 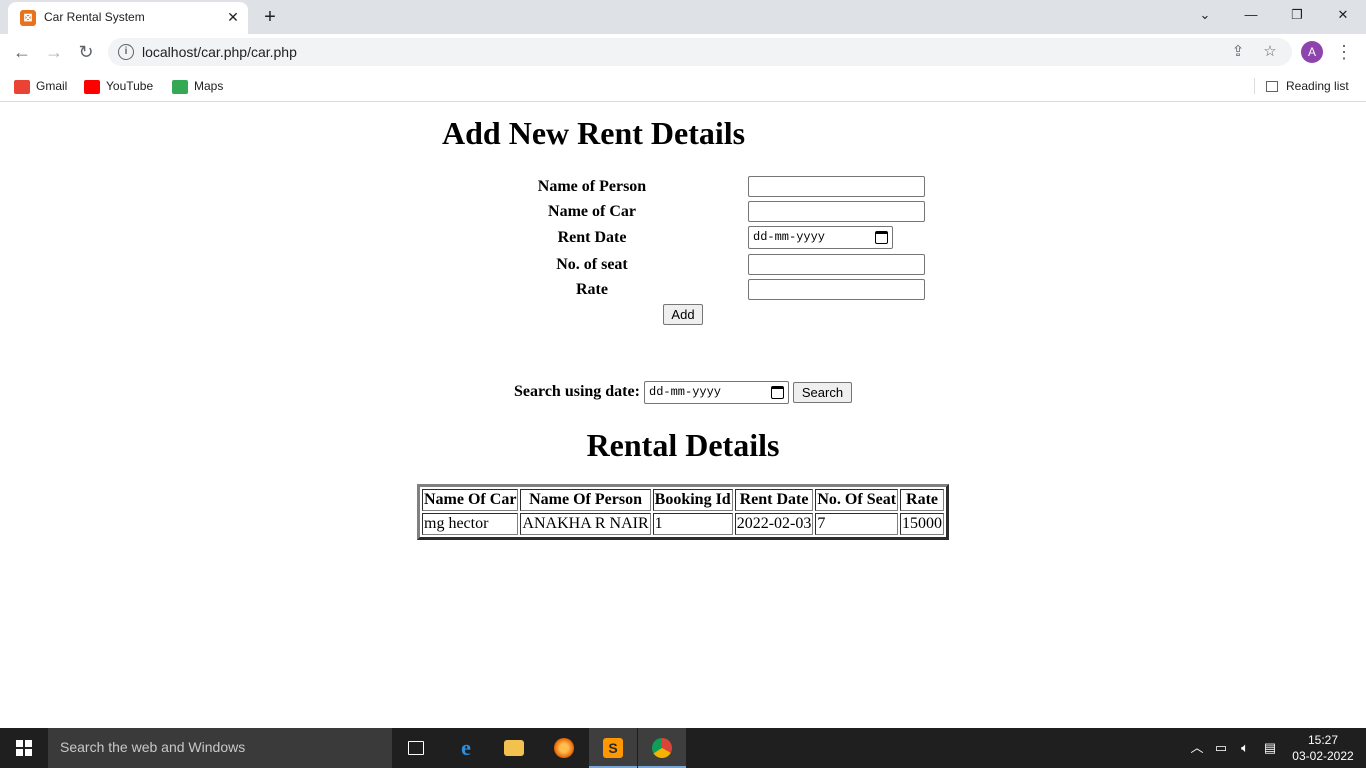 I want to click on url-text: localhost/car.php/car.php, so click(x=219, y=52).